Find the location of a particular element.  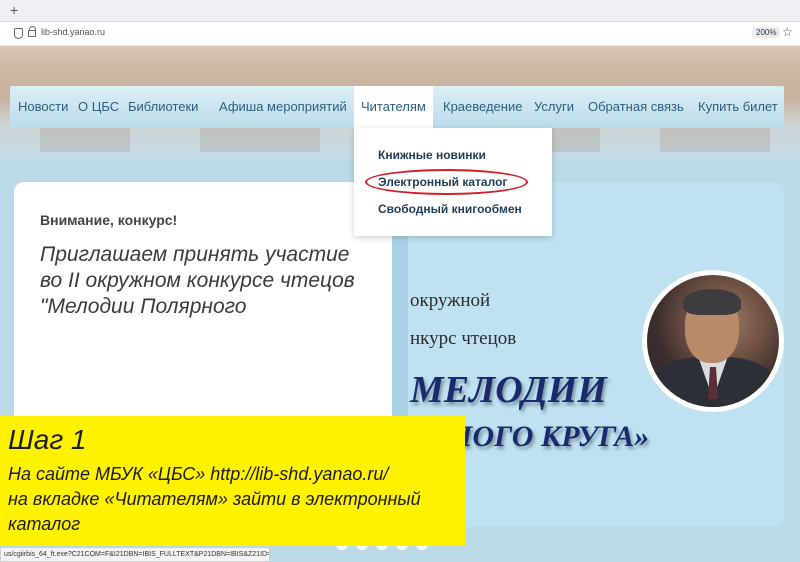

banner-title-line-1: МЕЛОДИИ is located at coordinates (508, 390).